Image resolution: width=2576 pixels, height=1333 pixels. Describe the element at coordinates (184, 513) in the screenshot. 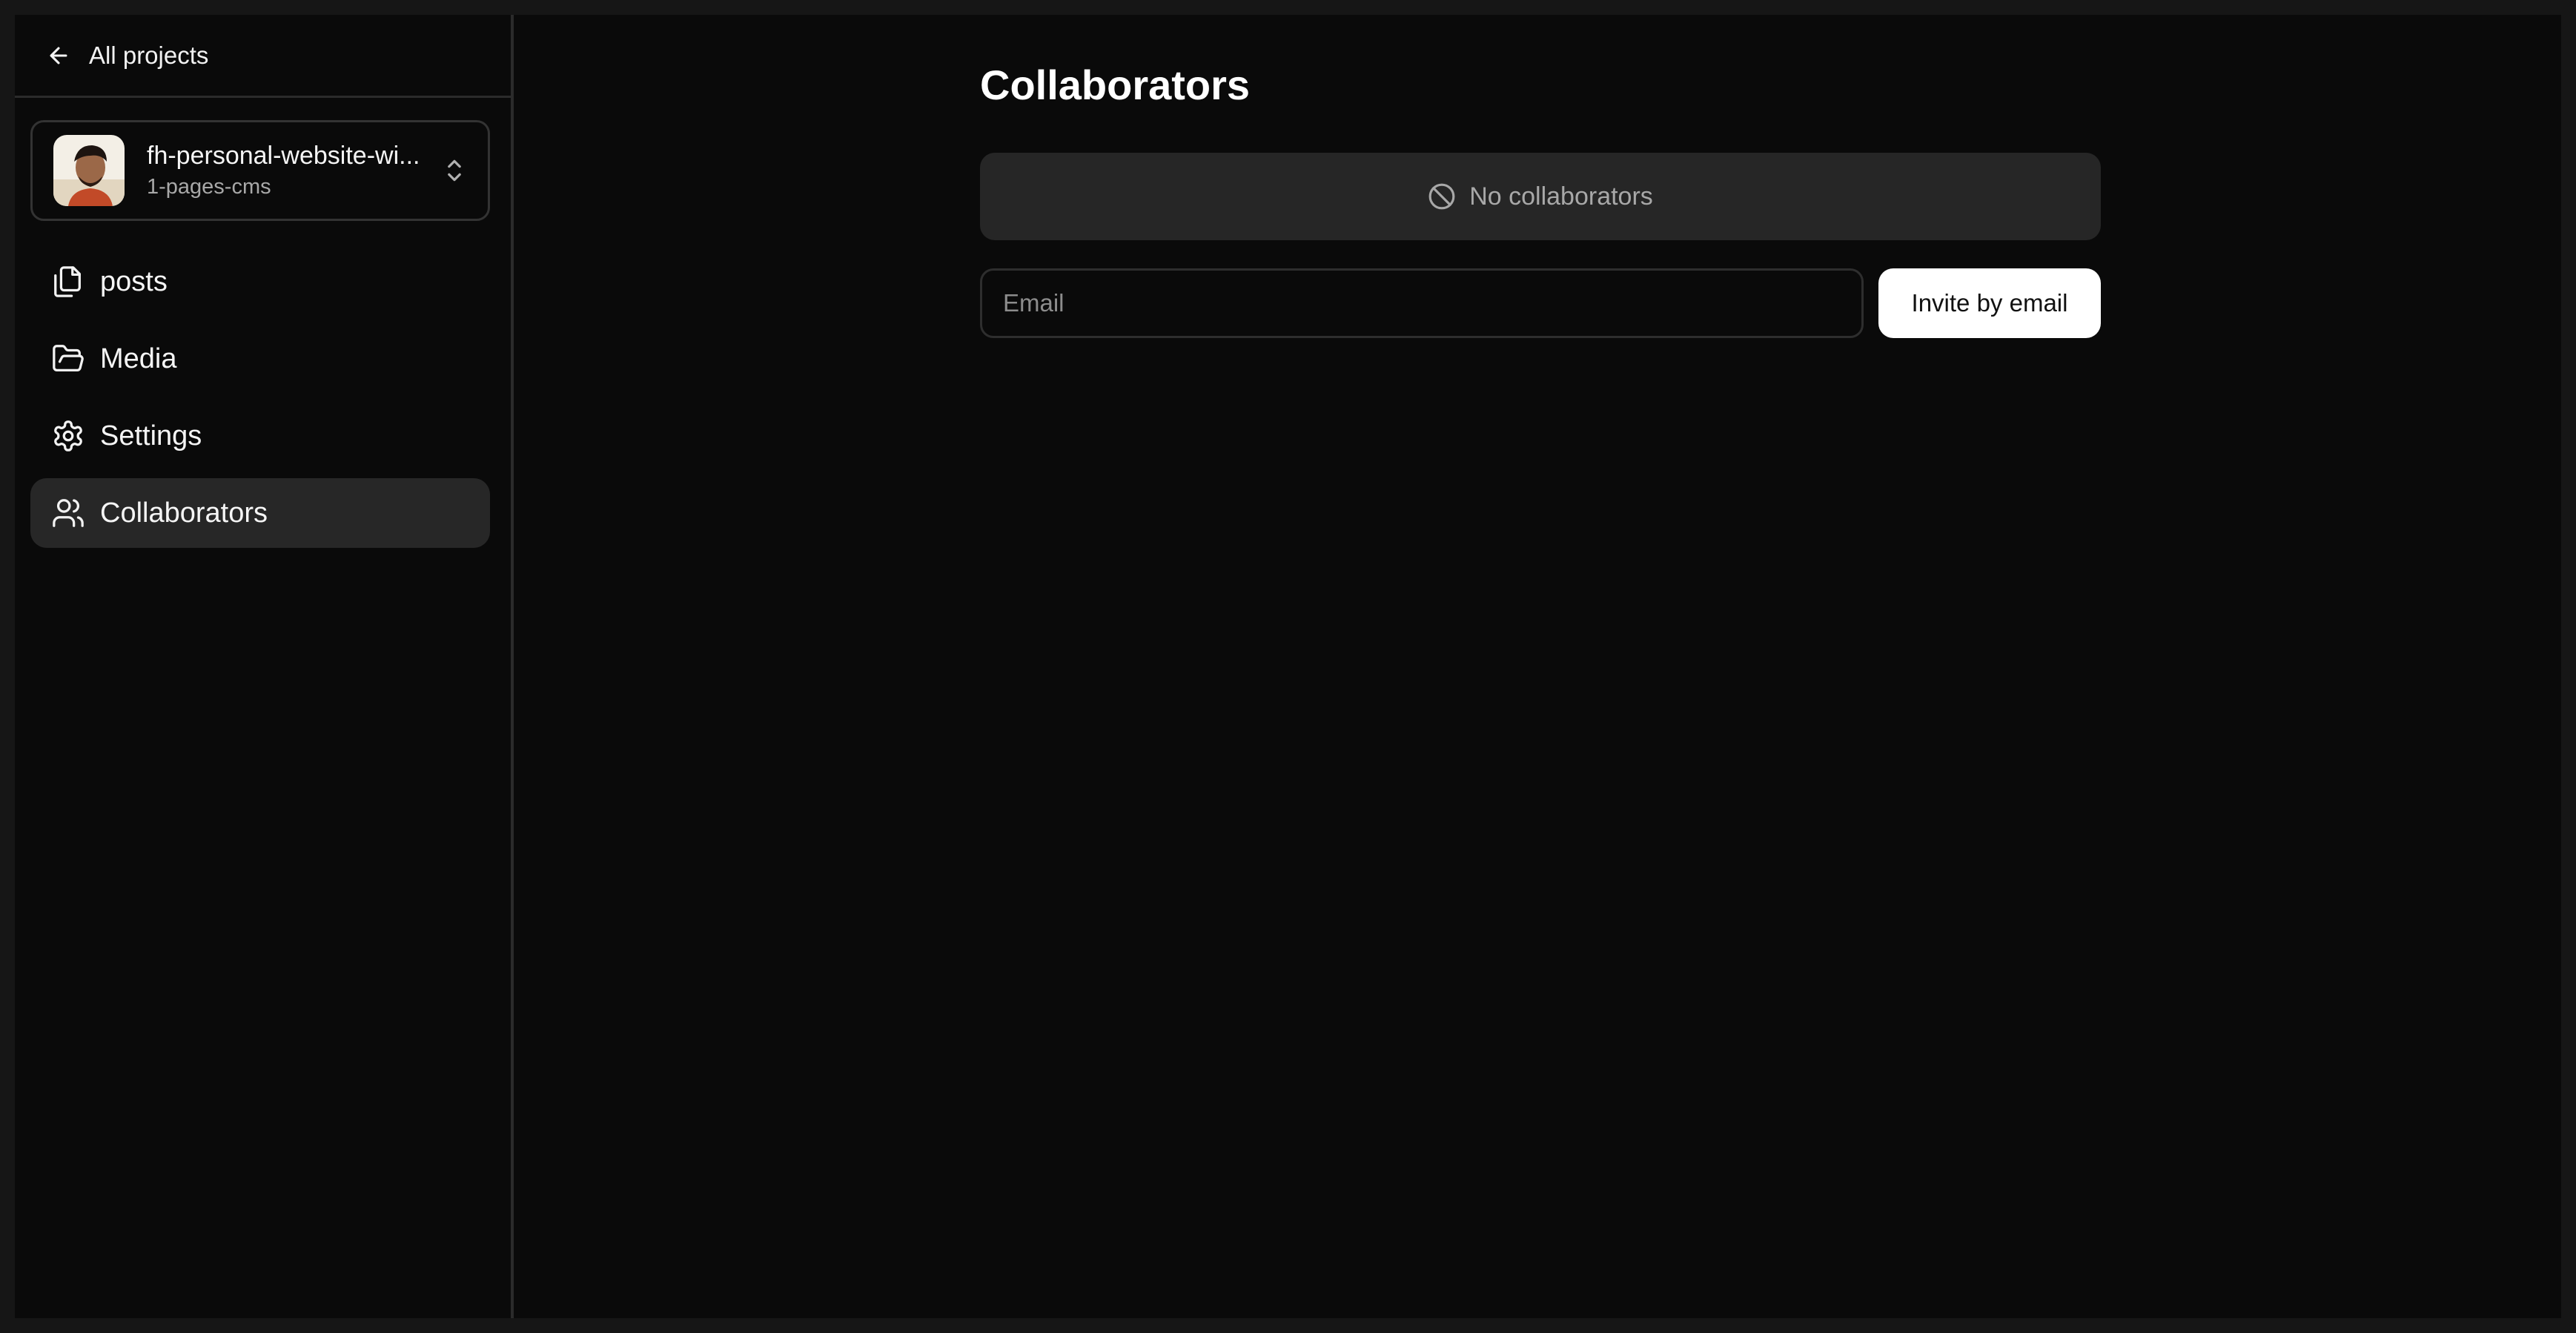

I see `sidebar-item-label: Collaborators` at that location.